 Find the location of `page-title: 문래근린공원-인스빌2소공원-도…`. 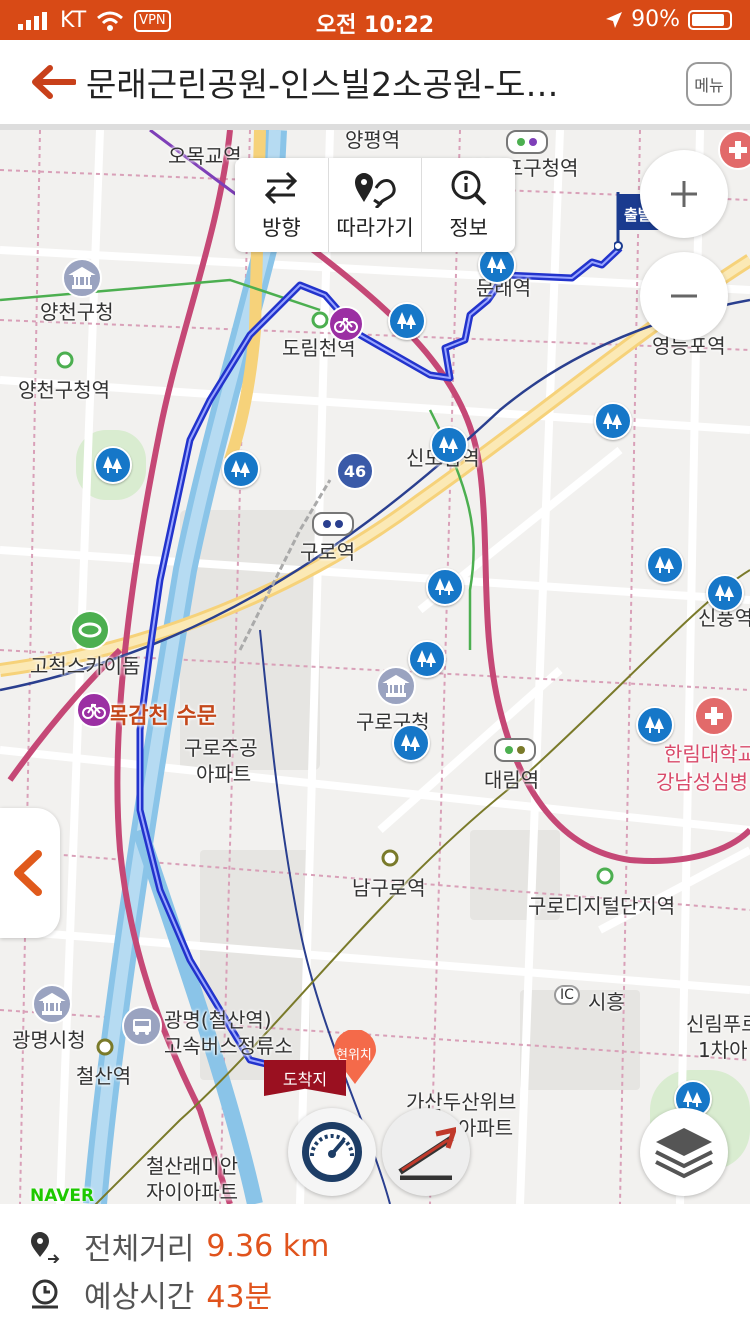

page-title: 문래근린공원-인스빌2소공원-도… is located at coordinates (322, 84).